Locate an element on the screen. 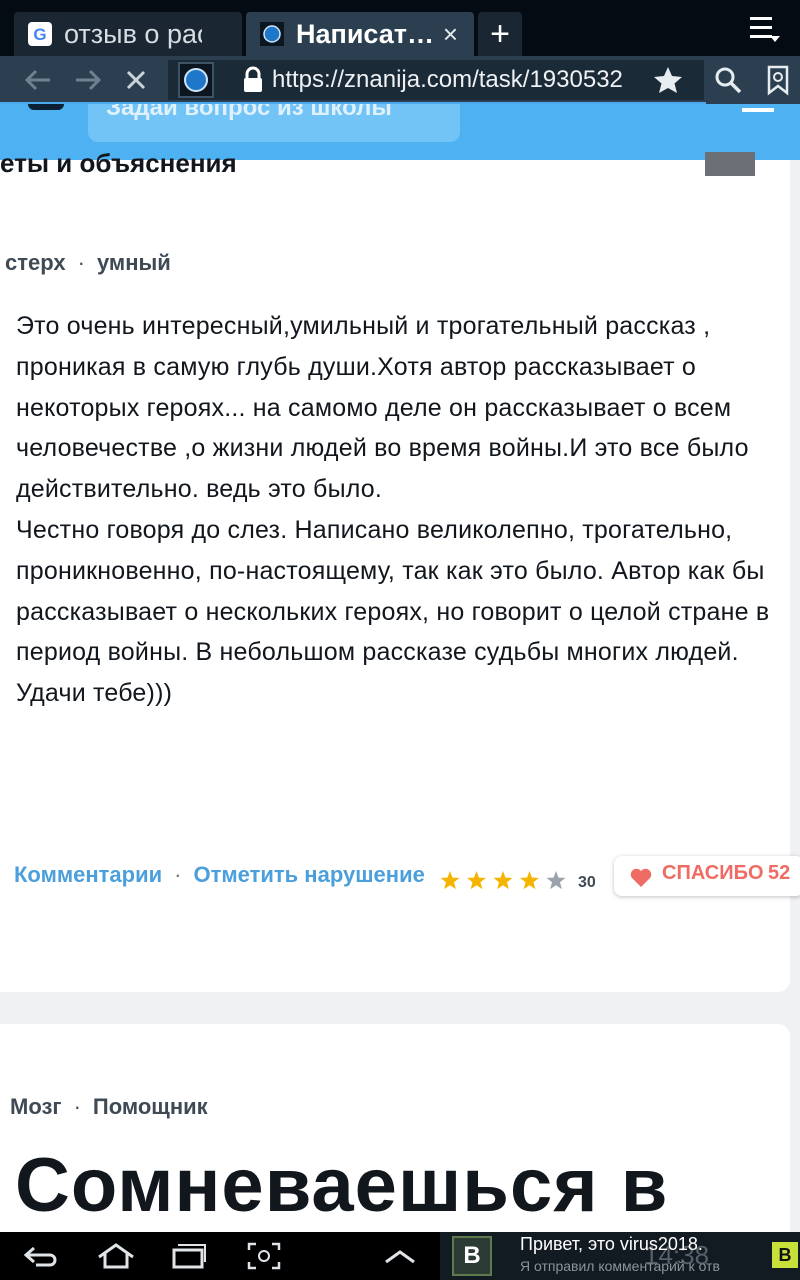  search-placeholder: Задай вопрос из школы is located at coordinates (249, 112).